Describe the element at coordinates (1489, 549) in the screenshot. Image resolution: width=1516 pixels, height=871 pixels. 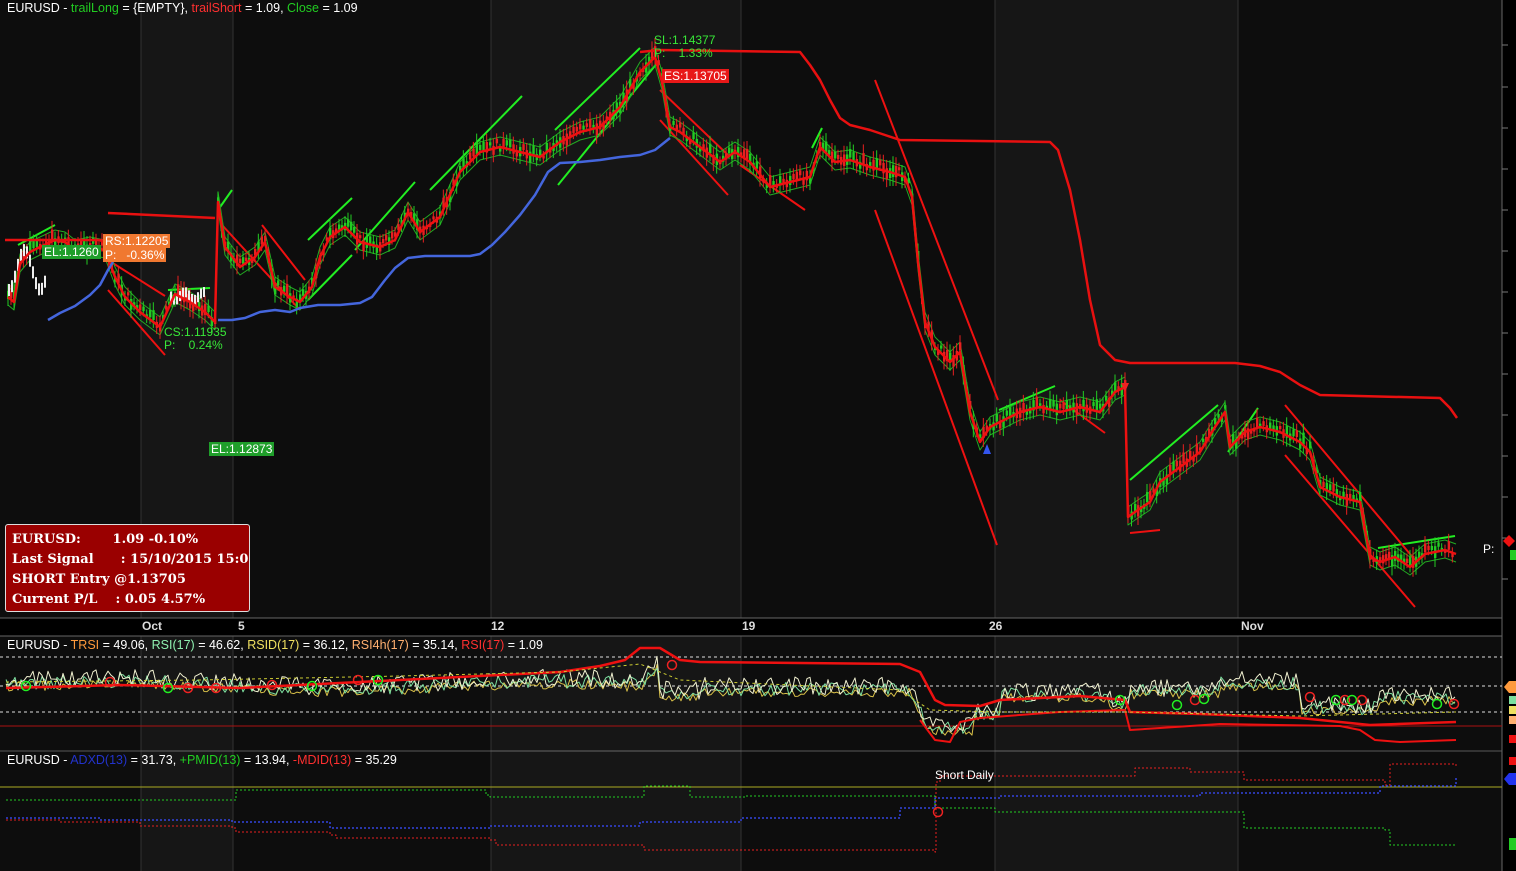
I see `right-pl-label: P:` at that location.